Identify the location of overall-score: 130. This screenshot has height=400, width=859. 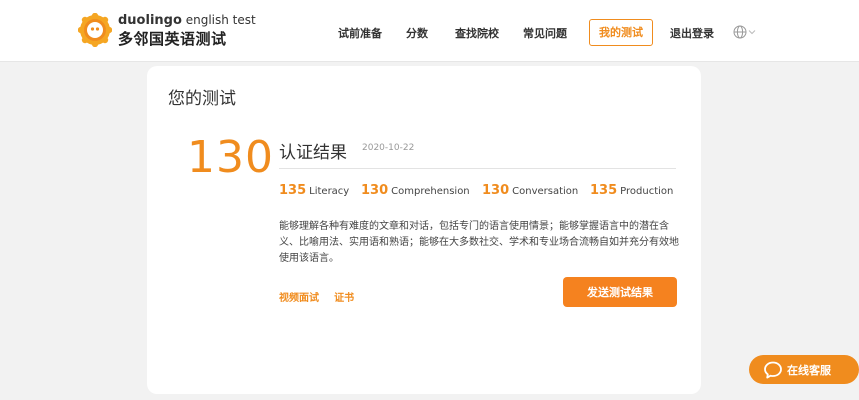
(230, 157).